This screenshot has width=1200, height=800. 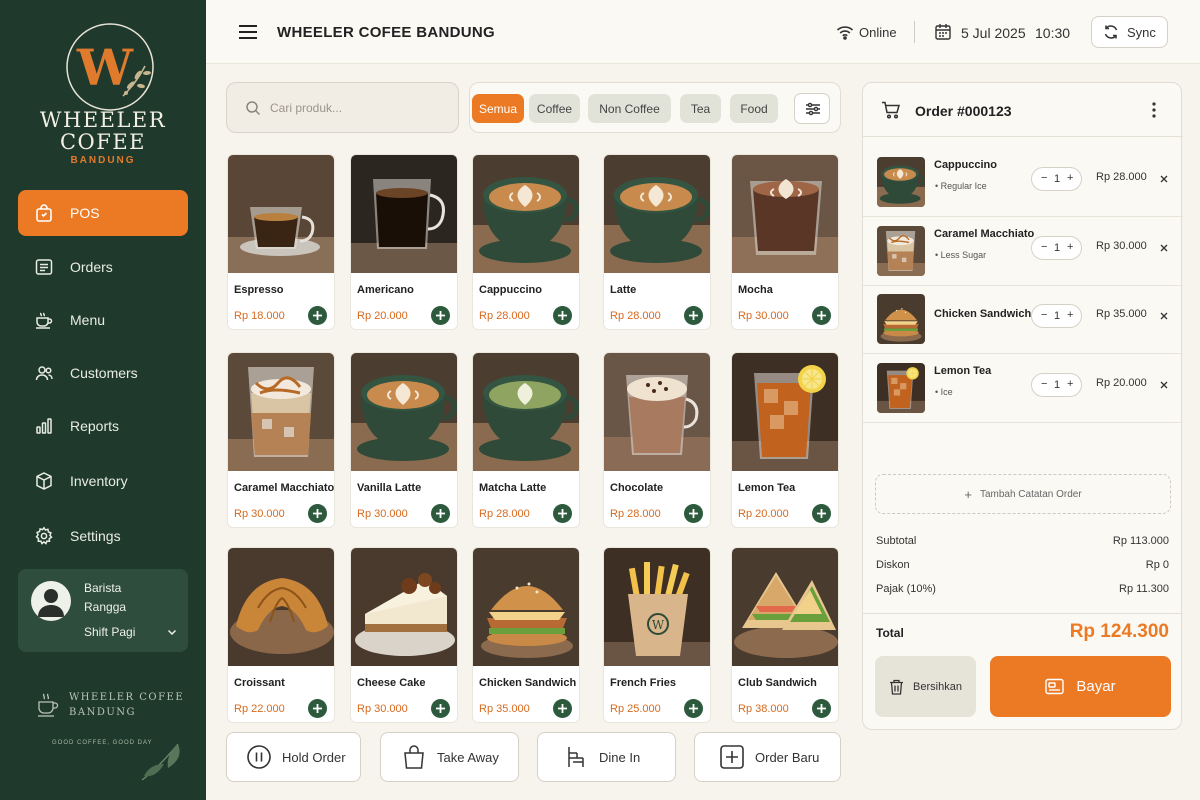 I want to click on product-card: Cheese Cake Rp 30.000, so click(x=404, y=635).